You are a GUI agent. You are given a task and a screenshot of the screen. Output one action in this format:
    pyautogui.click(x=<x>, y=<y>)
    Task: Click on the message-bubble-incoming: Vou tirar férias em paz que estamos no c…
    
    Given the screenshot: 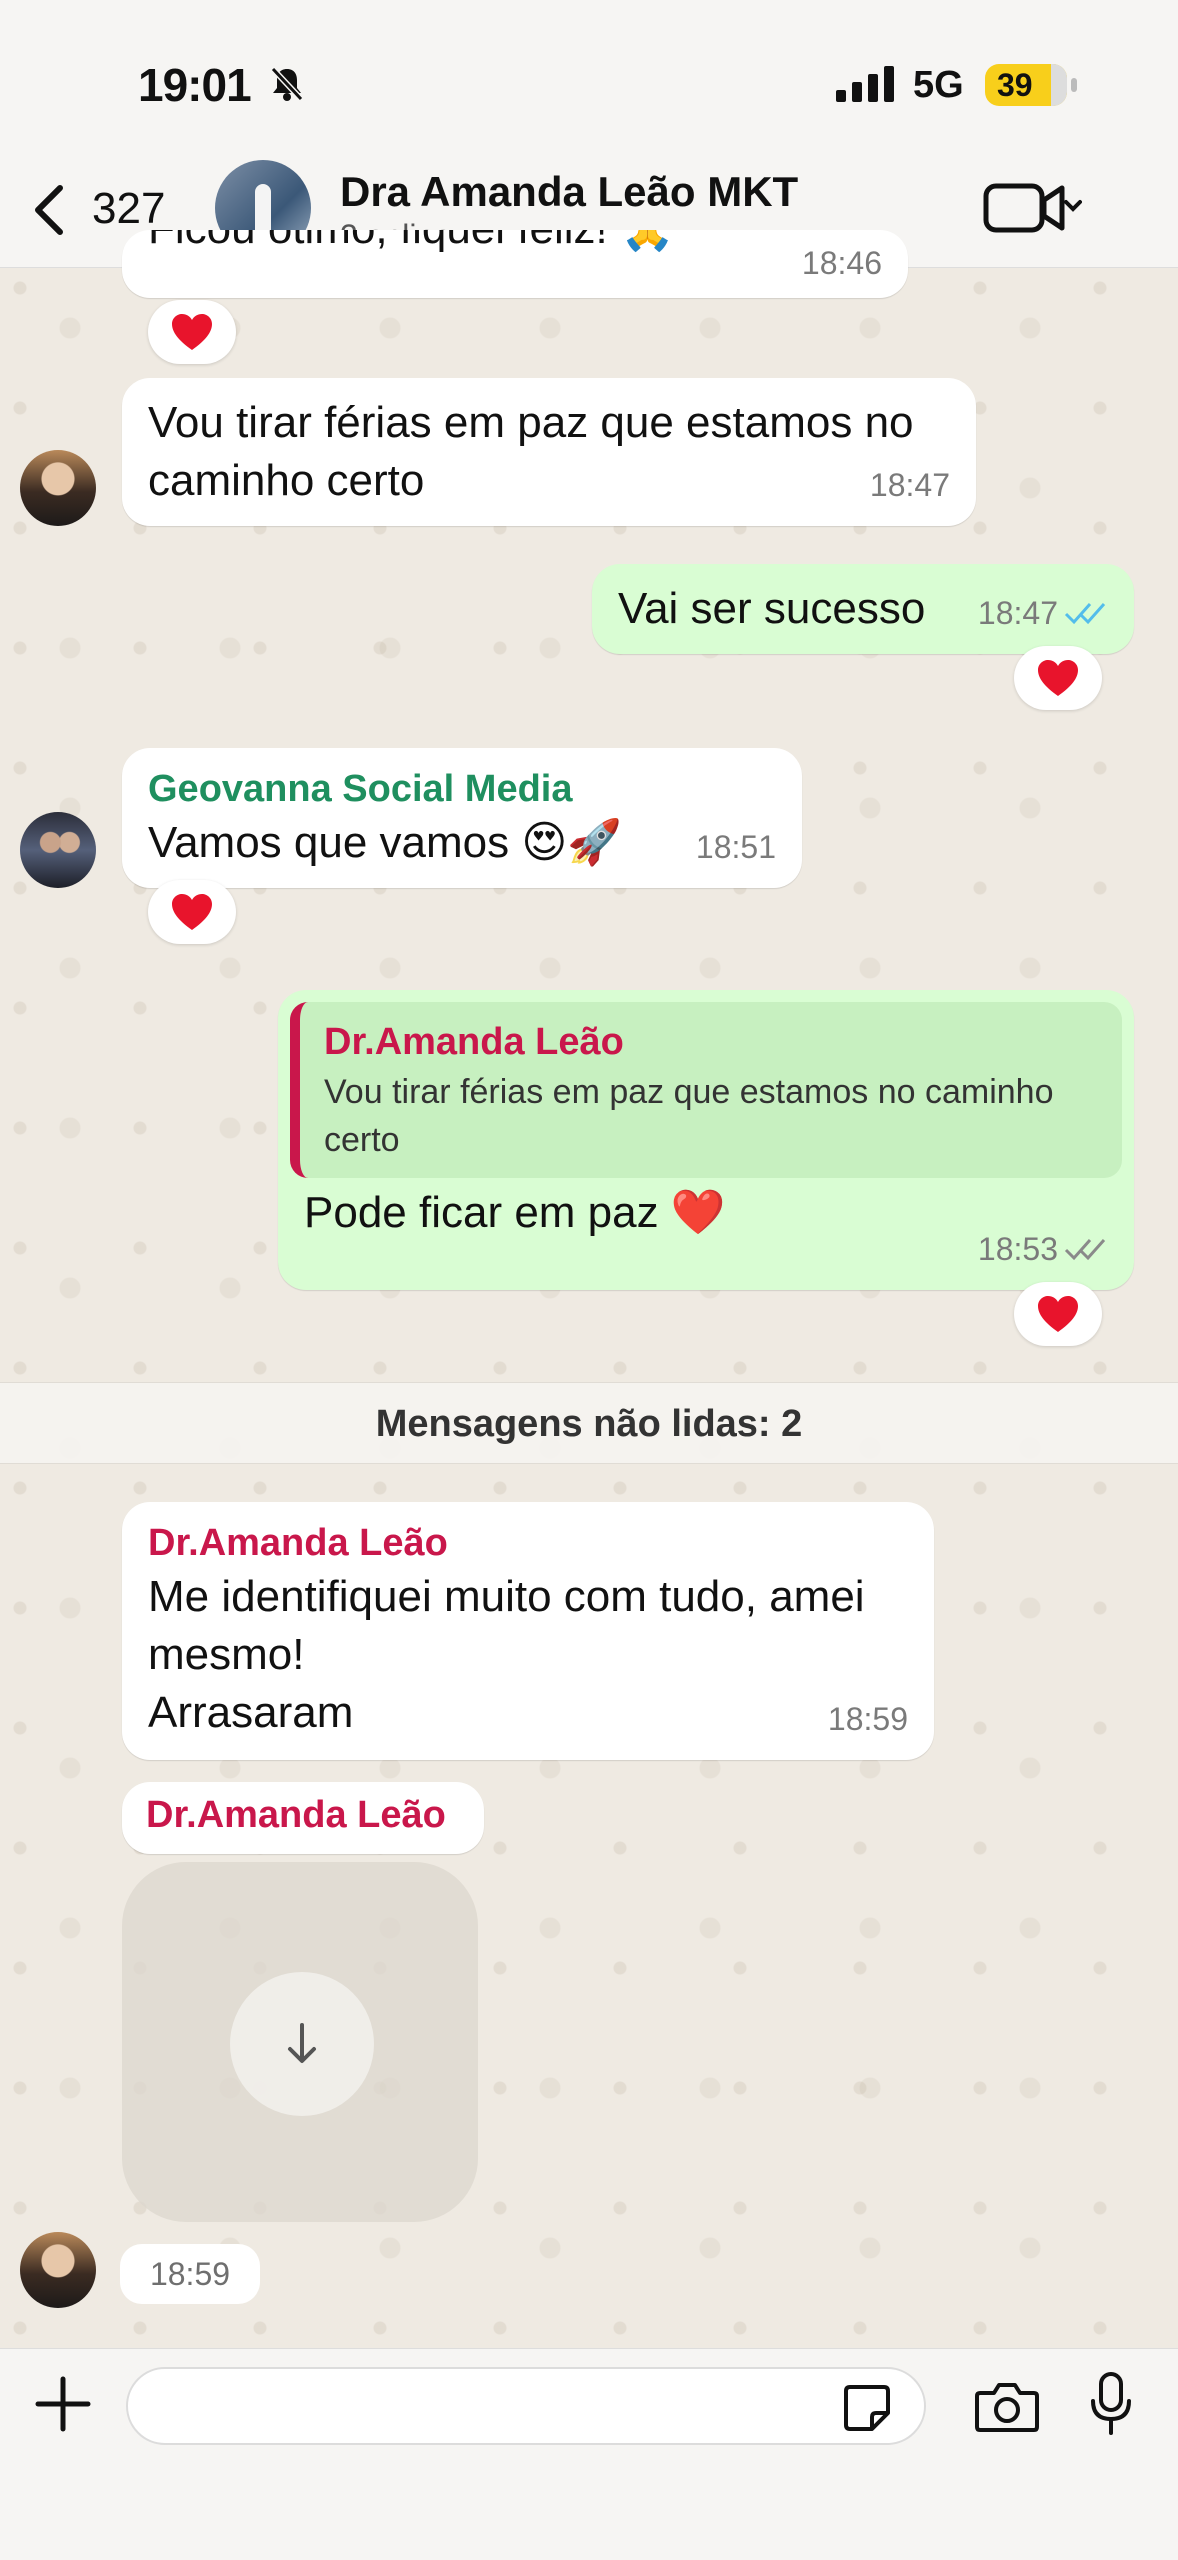 What is the action you would take?
    pyautogui.click(x=549, y=452)
    